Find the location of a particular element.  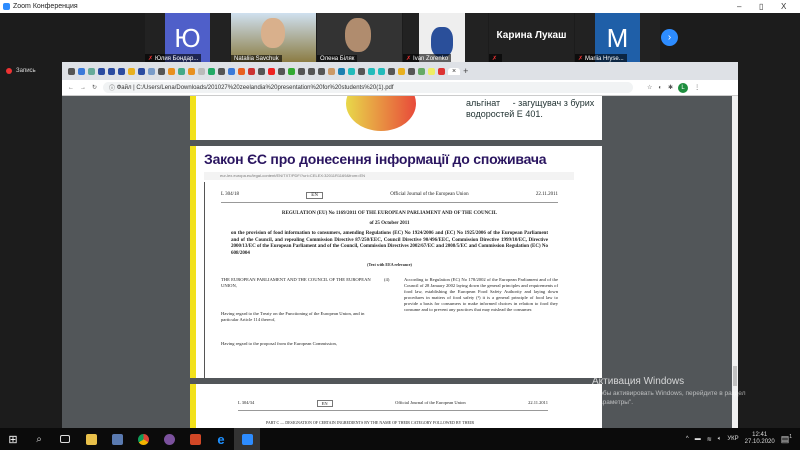

task-view-icon is located at coordinates (65, 439).